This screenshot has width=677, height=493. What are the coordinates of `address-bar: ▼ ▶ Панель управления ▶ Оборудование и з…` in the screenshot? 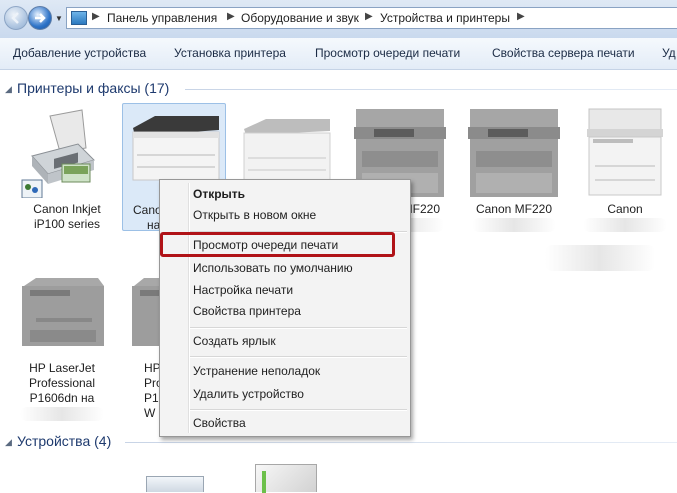 It's located at (338, 19).